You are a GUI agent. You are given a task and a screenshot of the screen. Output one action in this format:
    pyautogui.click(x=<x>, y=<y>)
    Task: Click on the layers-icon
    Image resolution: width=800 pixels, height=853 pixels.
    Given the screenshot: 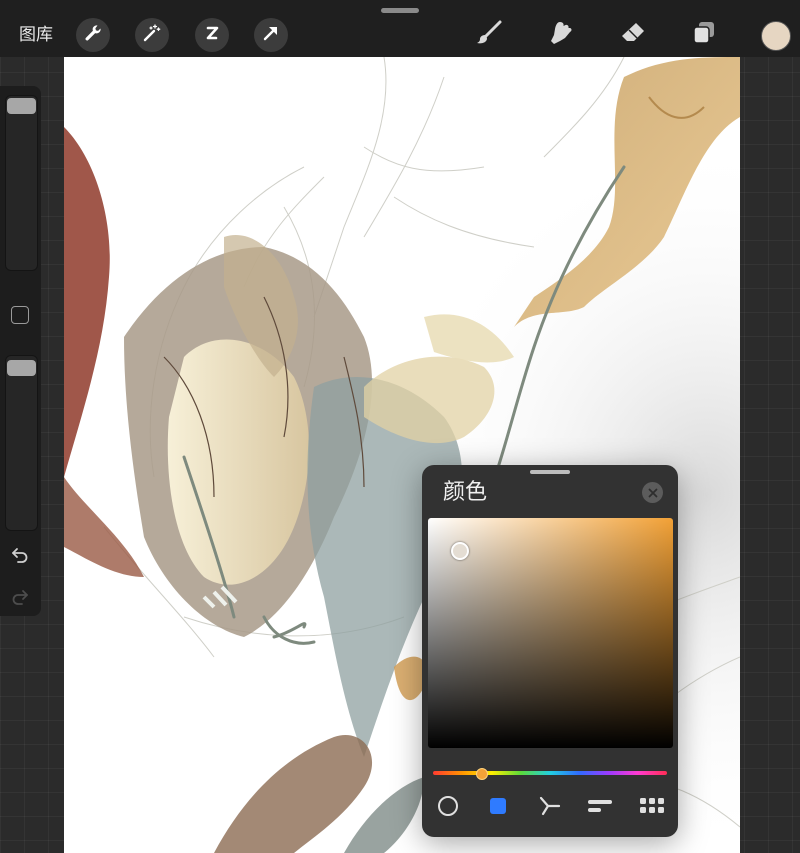 What is the action you would take?
    pyautogui.click(x=704, y=35)
    